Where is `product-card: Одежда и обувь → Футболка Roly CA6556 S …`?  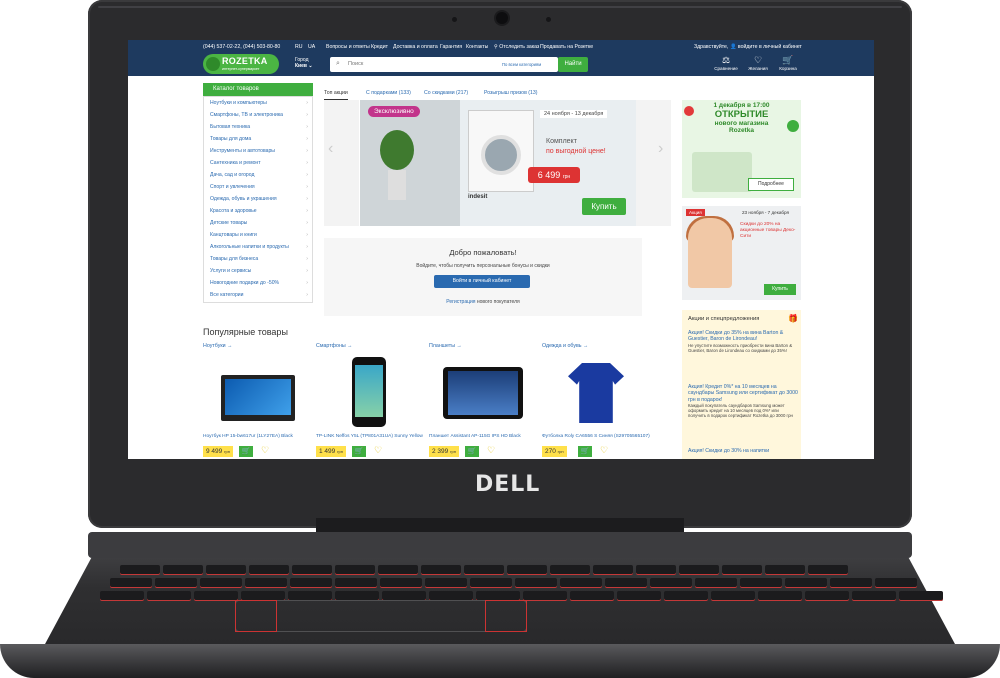
product-card: Одежда и обувь → Футболка Roly CA6556 S … is located at coordinates (597, 401).